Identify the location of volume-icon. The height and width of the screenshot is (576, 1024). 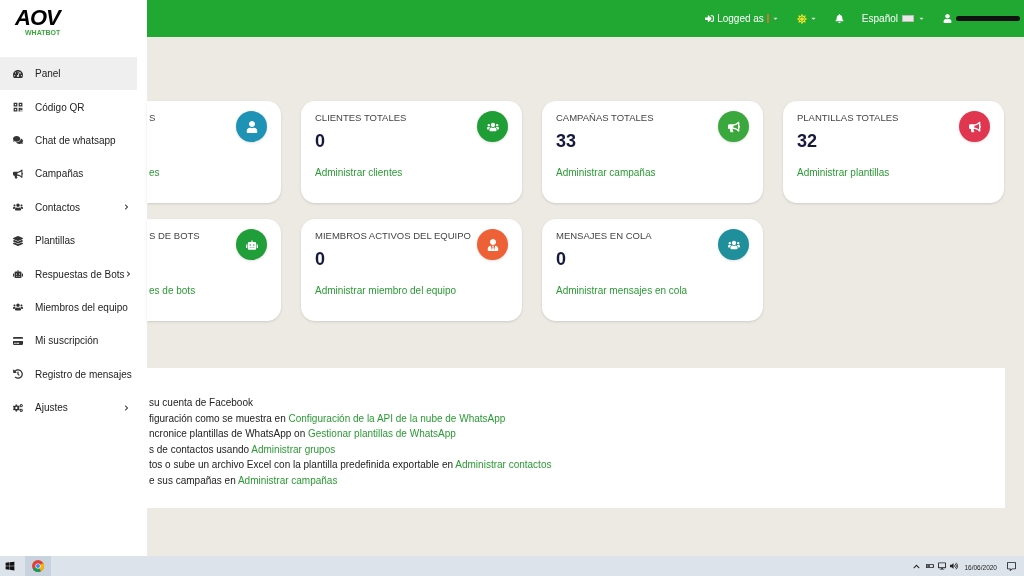
(954, 566).